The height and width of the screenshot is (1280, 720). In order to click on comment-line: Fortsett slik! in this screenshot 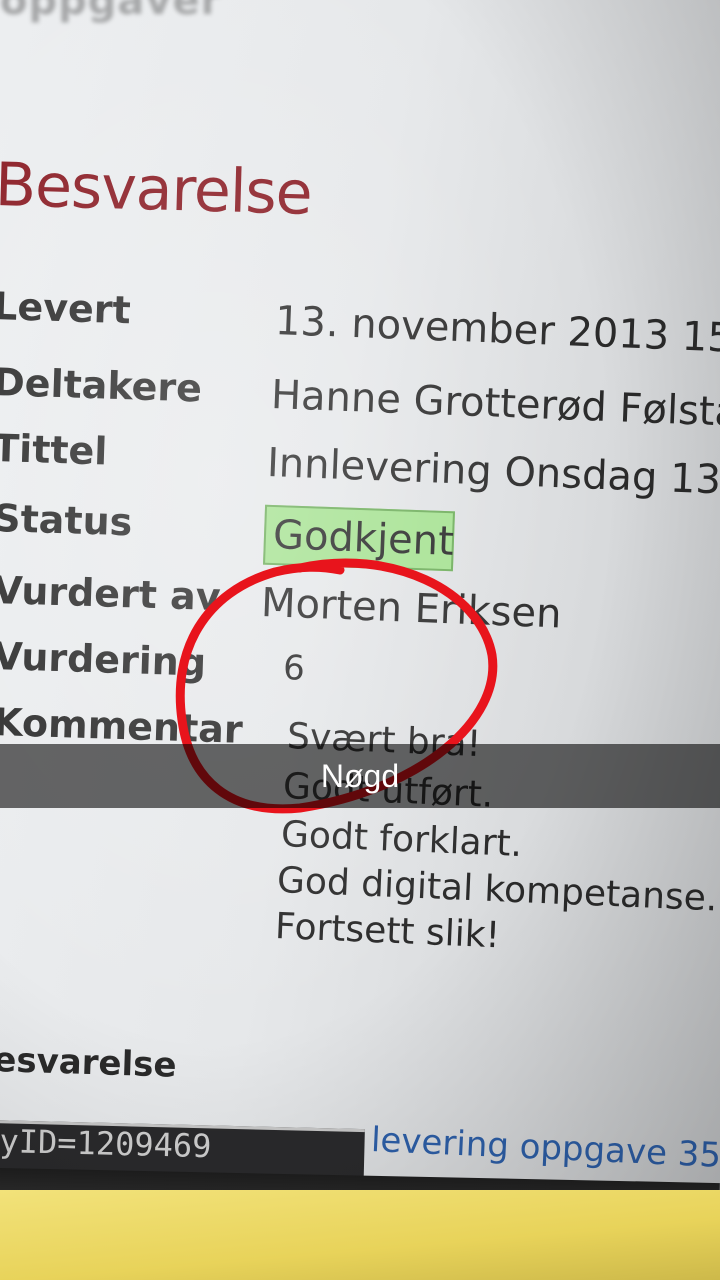, I will do `click(387, 931)`.